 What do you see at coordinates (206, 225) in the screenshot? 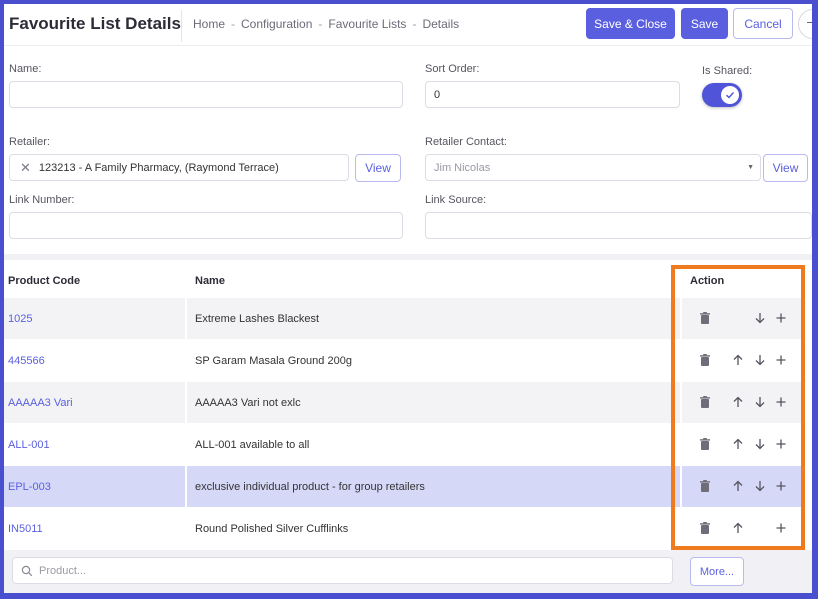
I see `link-number-field` at bounding box center [206, 225].